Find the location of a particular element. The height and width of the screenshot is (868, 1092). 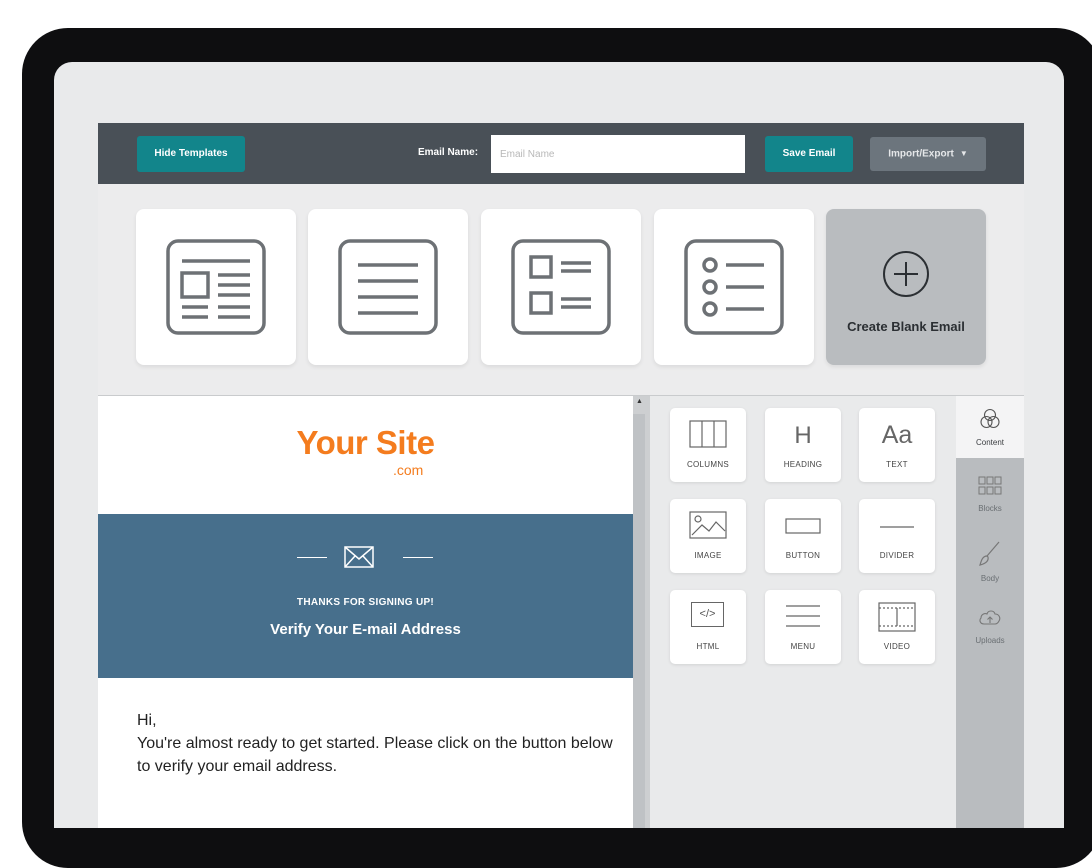

sidebar-tab-label: Uploads is located at coordinates (990, 640).